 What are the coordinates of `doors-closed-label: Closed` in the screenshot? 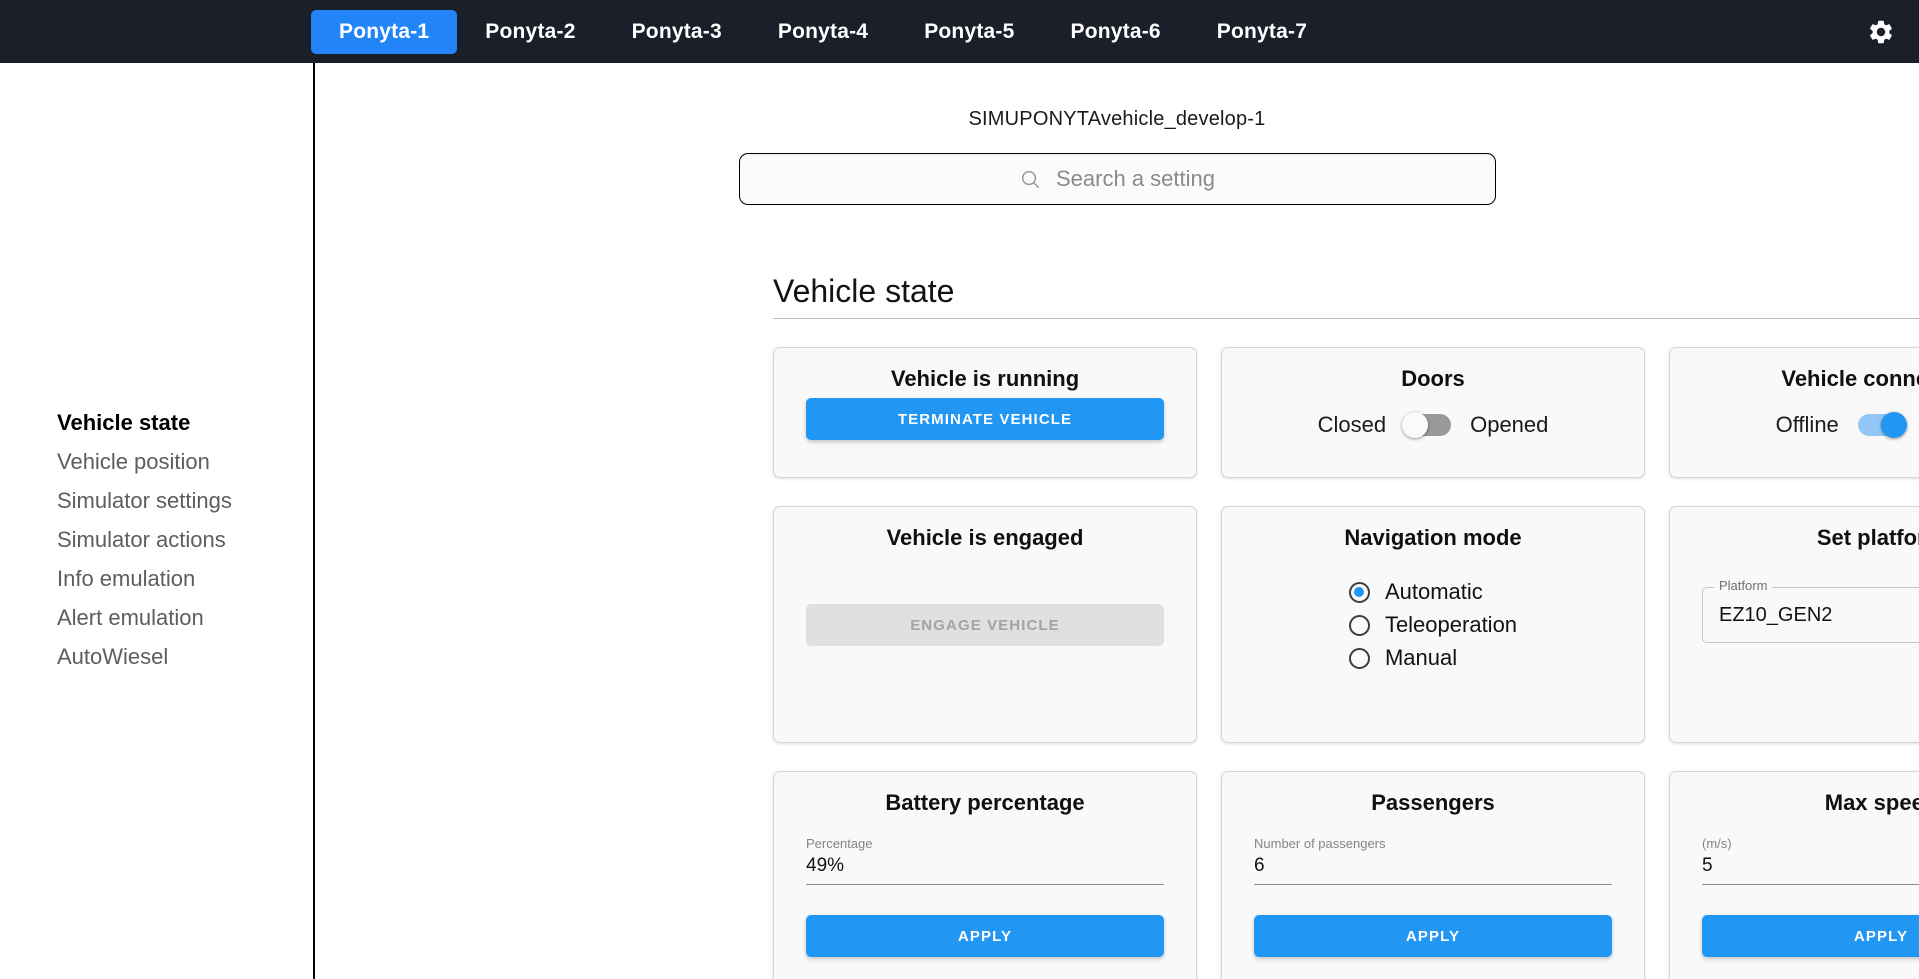 It's located at (1352, 424).